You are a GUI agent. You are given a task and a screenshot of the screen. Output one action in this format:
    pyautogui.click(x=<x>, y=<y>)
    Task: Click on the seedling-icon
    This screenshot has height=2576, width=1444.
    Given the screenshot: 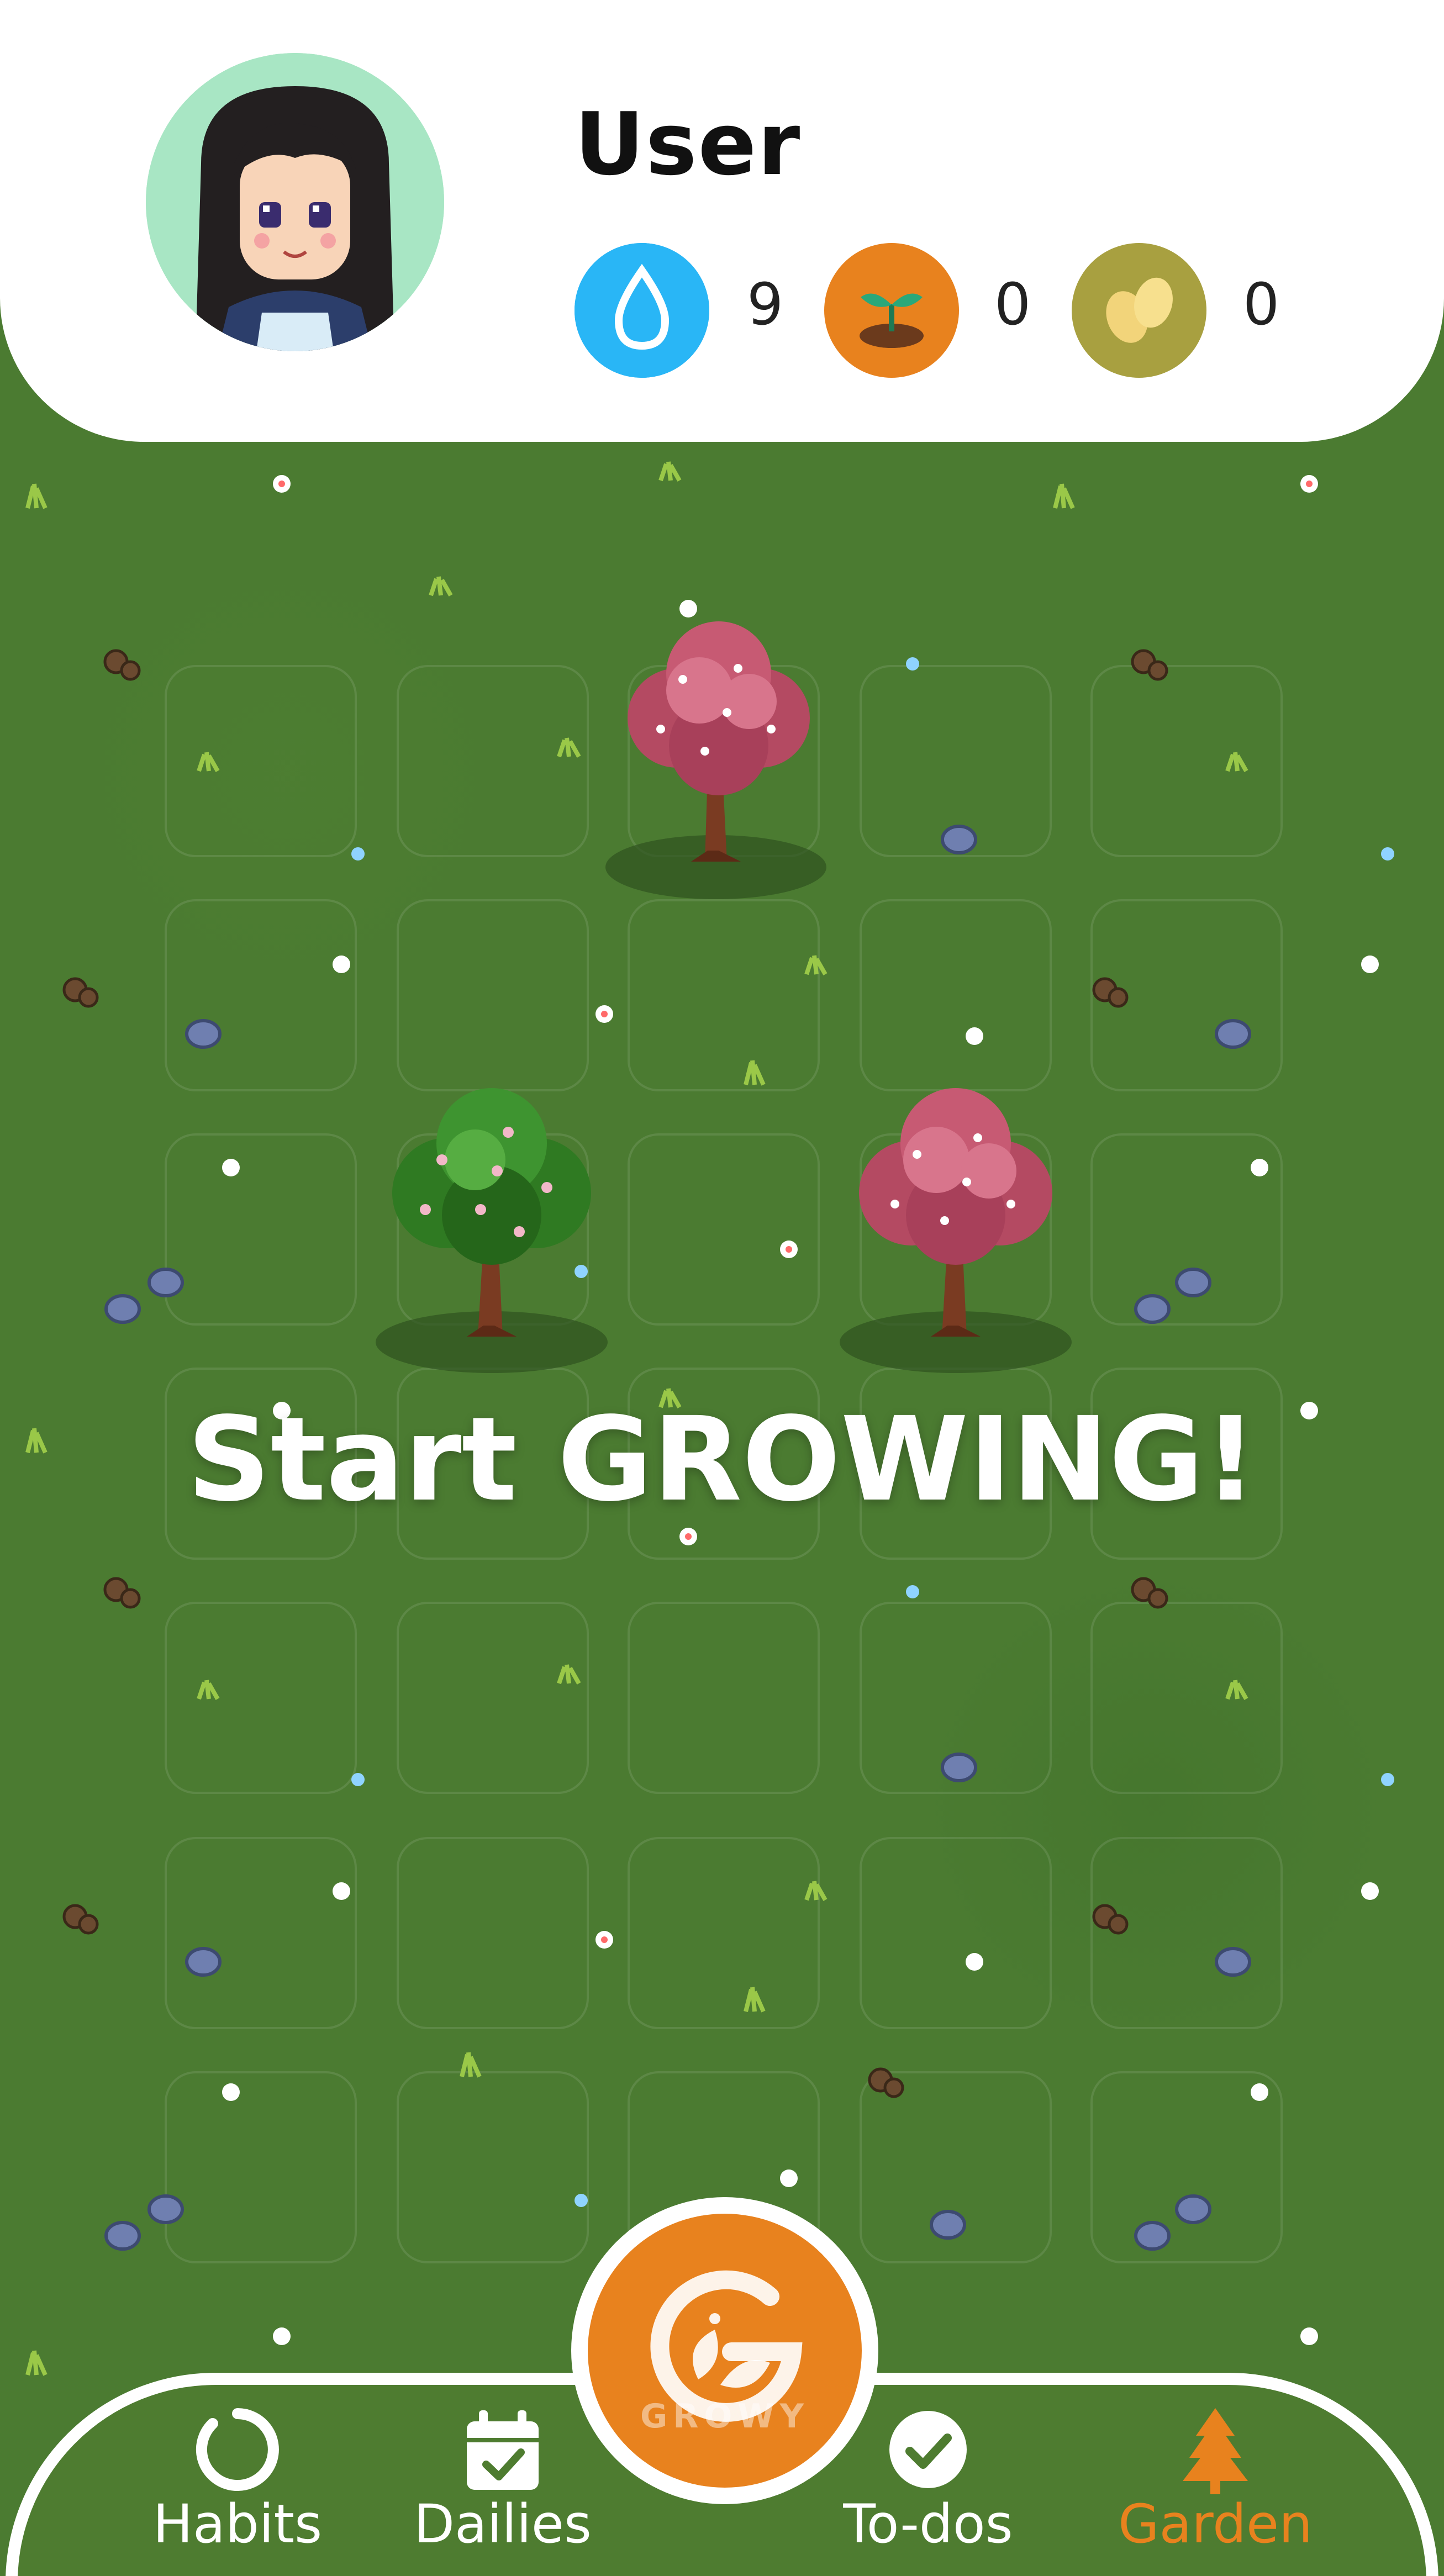 What is the action you would take?
    pyautogui.click(x=891, y=310)
    